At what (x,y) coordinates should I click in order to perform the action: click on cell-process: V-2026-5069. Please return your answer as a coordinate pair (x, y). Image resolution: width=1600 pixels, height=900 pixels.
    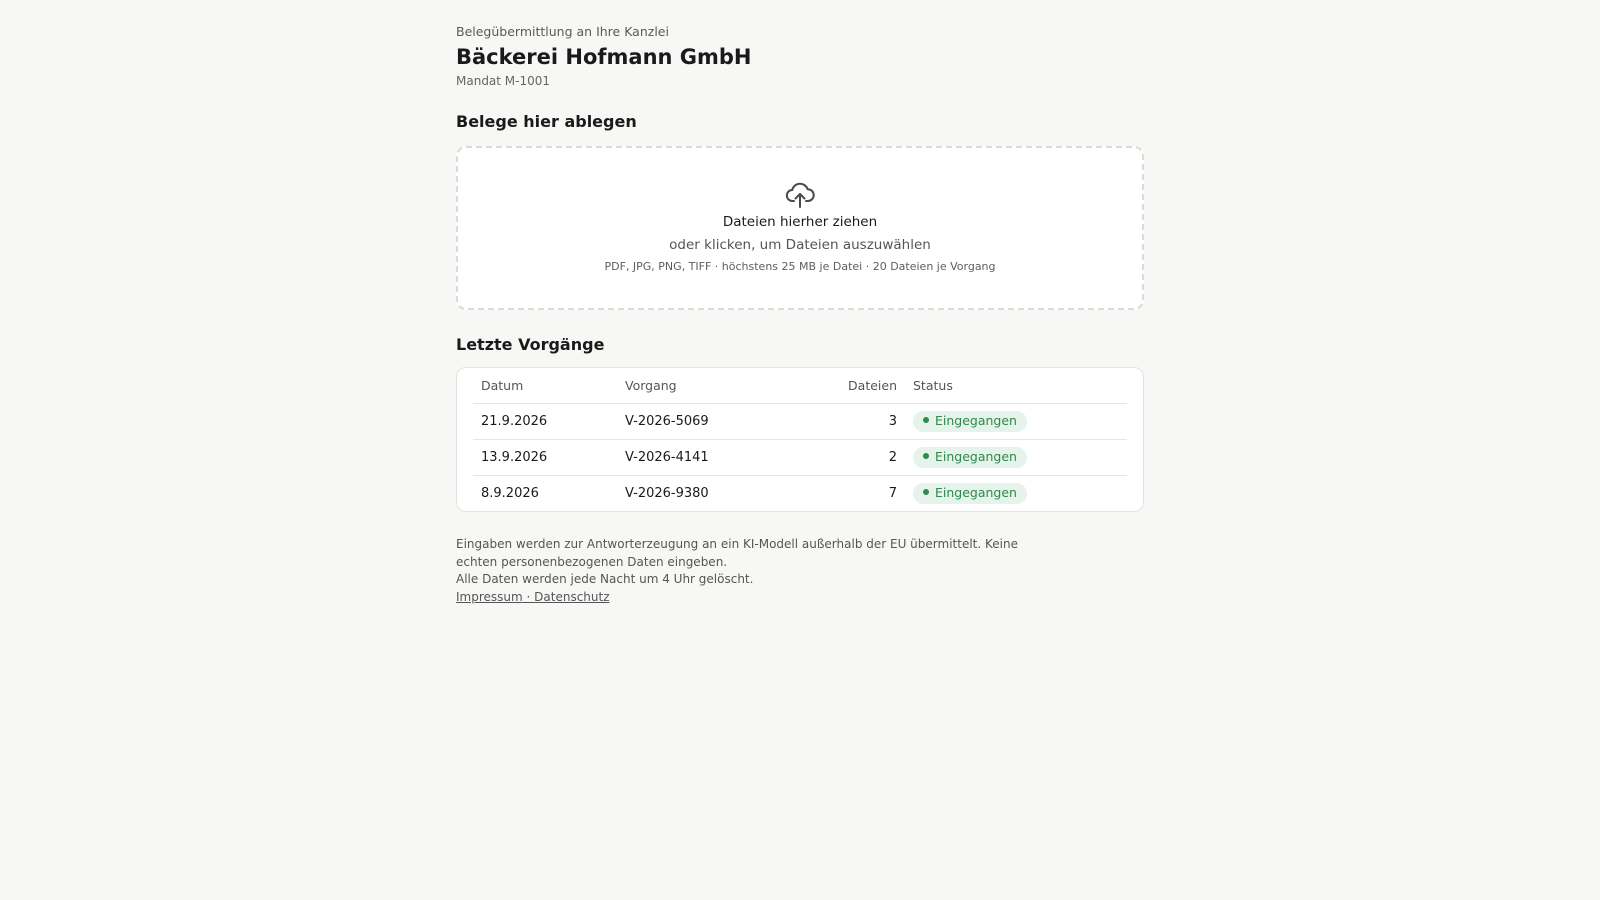
    Looking at the image, I should click on (705, 421).